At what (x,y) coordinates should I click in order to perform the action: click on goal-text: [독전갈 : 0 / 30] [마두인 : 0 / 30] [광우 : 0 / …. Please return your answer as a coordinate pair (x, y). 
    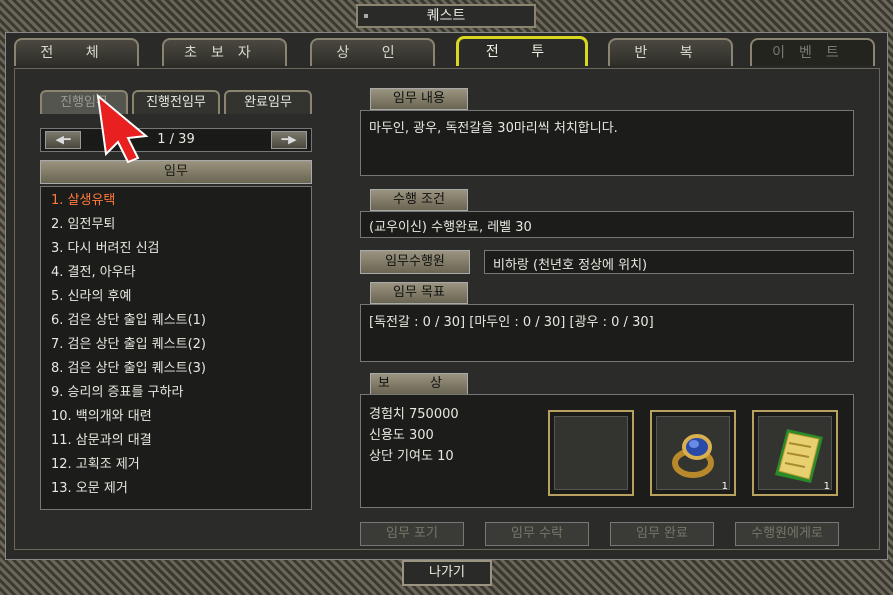
    Looking at the image, I should click on (511, 322).